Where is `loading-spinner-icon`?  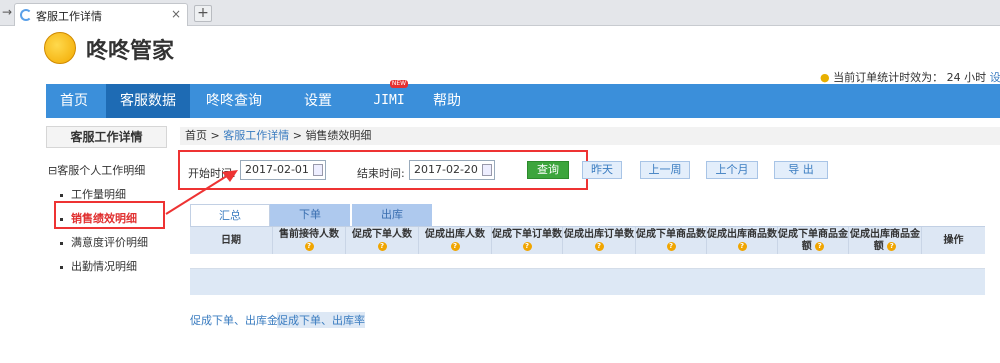 loading-spinner-icon is located at coordinates (26, 15).